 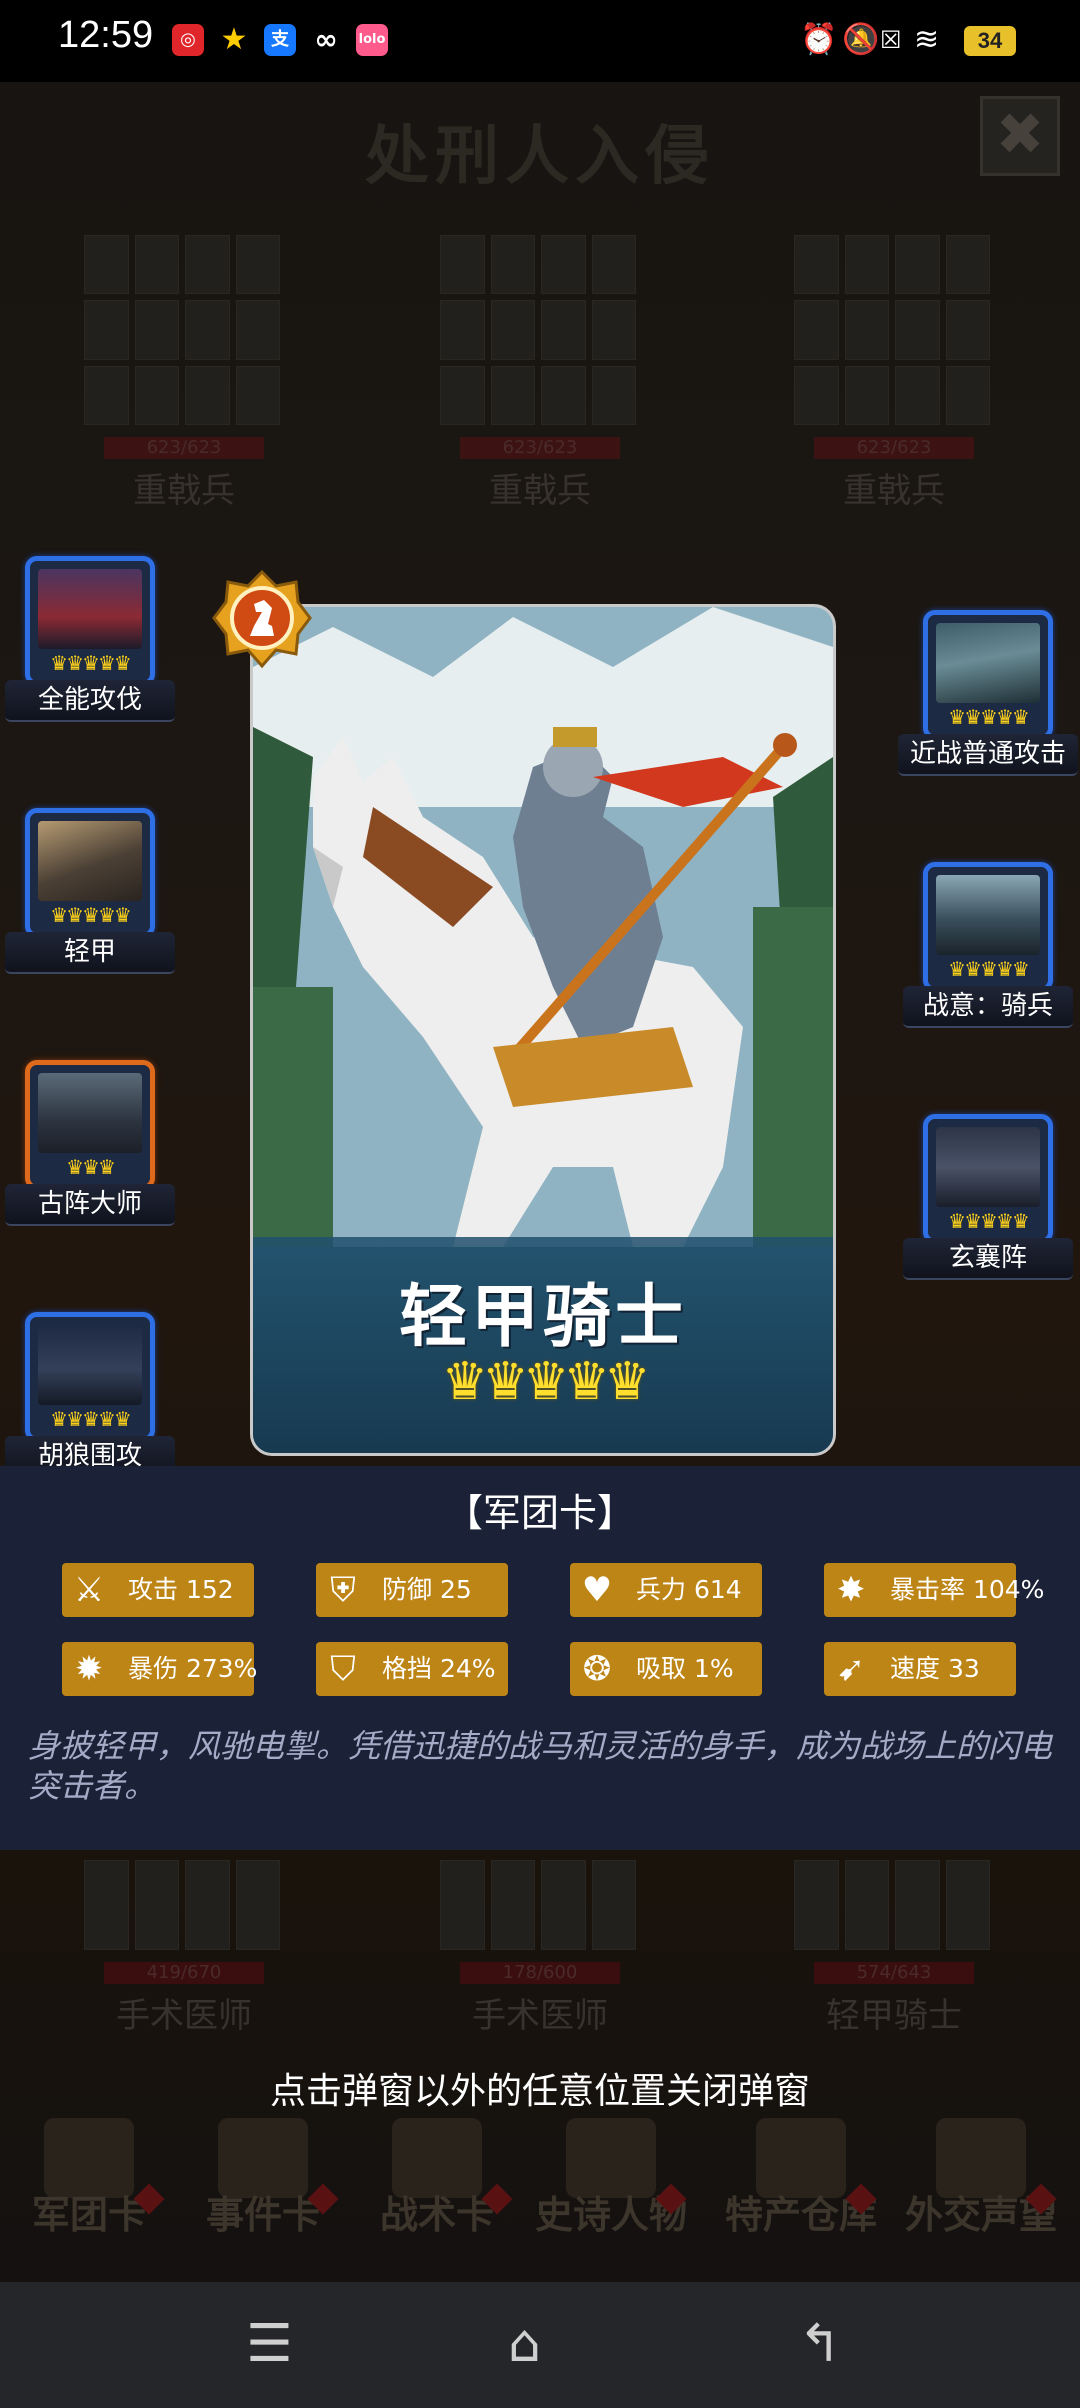 What do you see at coordinates (90, 1205) in the screenshot?
I see `skill-label: 古阵大师` at bounding box center [90, 1205].